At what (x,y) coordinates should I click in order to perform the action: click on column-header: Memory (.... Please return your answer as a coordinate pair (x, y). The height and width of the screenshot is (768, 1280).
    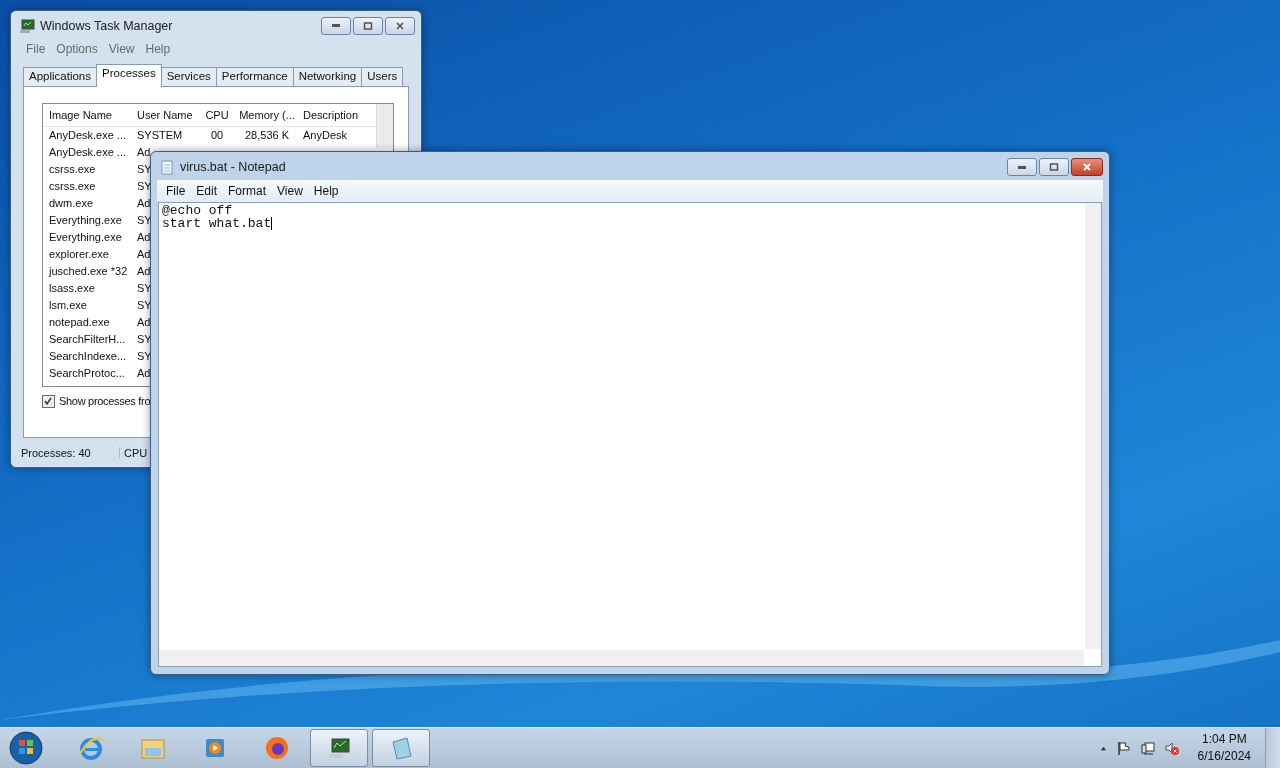
    Looking at the image, I should click on (269, 114).